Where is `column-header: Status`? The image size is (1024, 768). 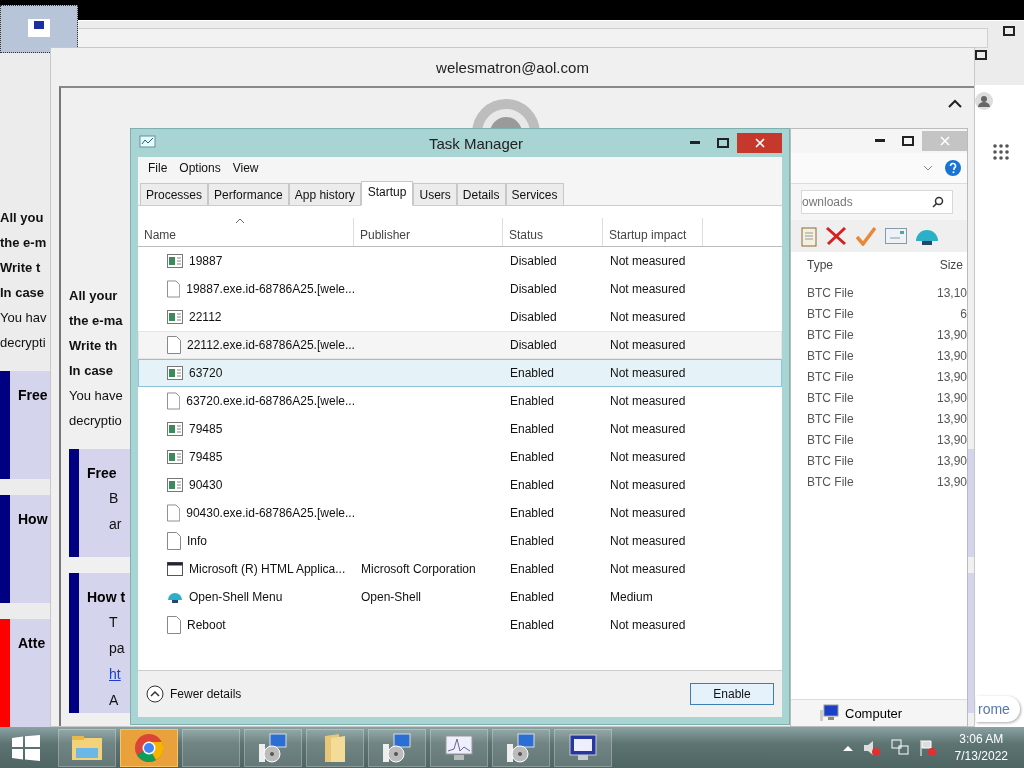 column-header: Status is located at coordinates (553, 232).